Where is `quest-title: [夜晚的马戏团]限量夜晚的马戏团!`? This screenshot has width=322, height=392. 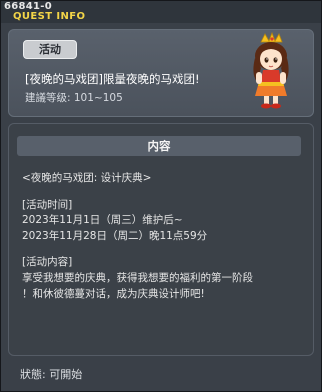
quest-title: [夜晚的马戏团]限量夜晚的马戏团! is located at coordinates (112, 79).